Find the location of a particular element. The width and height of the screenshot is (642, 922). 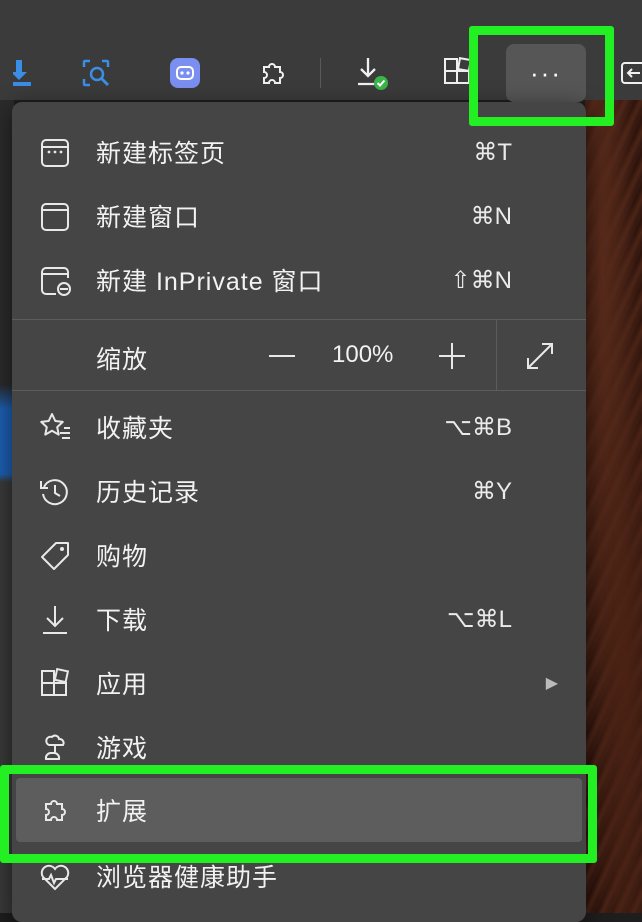

apps-icon is located at coordinates (55, 684).